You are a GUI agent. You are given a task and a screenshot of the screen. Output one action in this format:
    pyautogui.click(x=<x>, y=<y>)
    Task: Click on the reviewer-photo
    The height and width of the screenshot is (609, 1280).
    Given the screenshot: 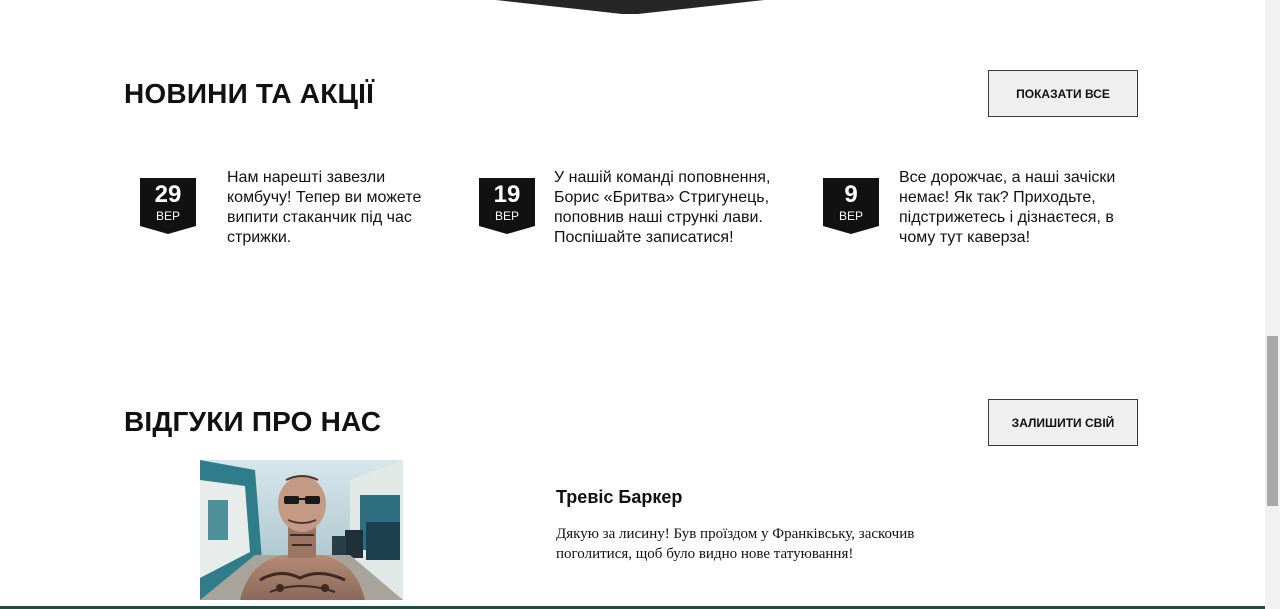 What is the action you would take?
    pyautogui.click(x=301, y=530)
    